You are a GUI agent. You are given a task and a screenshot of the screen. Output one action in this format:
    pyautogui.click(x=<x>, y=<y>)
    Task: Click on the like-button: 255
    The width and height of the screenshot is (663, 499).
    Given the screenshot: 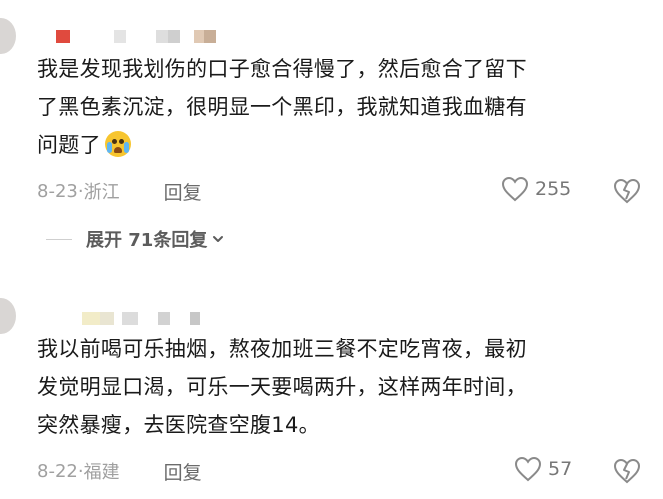 What is the action you would take?
    pyautogui.click(x=536, y=189)
    